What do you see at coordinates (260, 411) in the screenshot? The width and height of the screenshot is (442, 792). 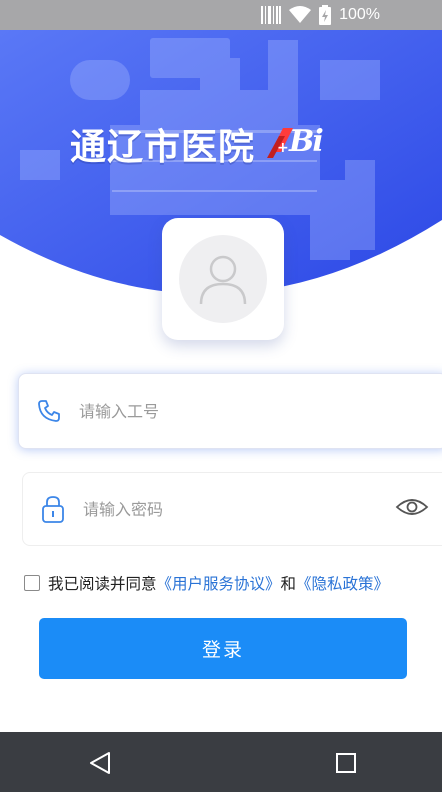 I see `employee-id-input` at bounding box center [260, 411].